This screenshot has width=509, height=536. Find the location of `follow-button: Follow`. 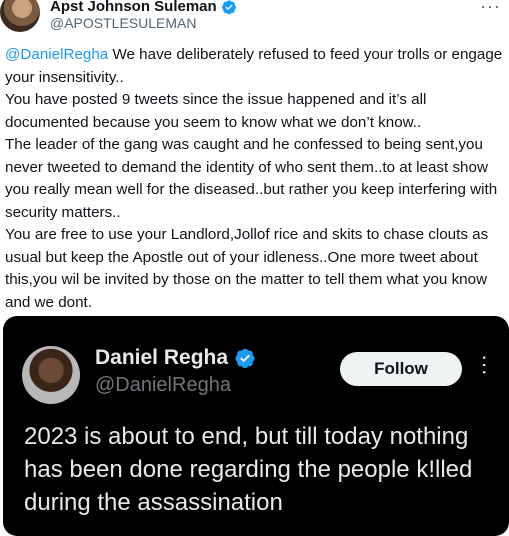

follow-button: Follow is located at coordinates (401, 369).